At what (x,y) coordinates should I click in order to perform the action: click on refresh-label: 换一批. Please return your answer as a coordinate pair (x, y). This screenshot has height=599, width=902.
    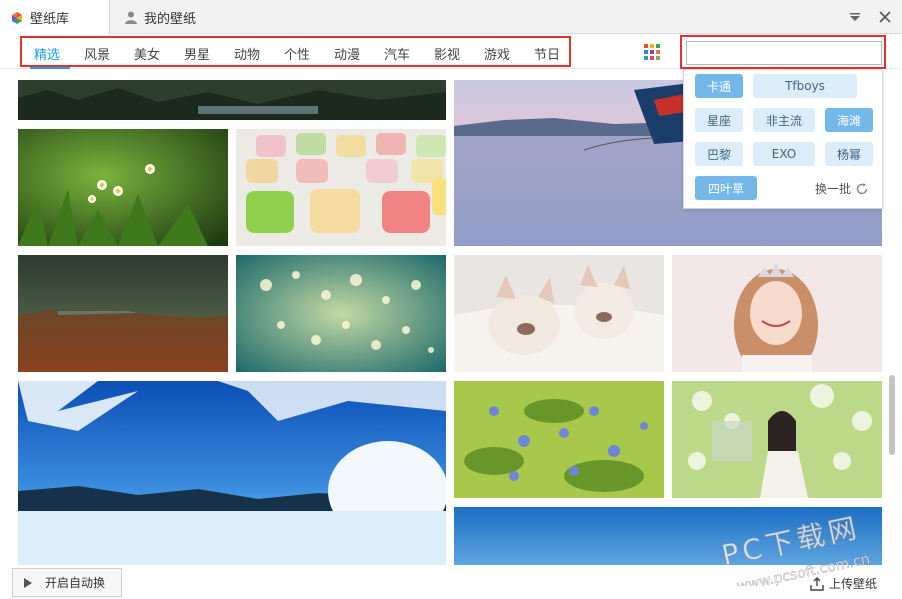
    Looking at the image, I should click on (833, 189).